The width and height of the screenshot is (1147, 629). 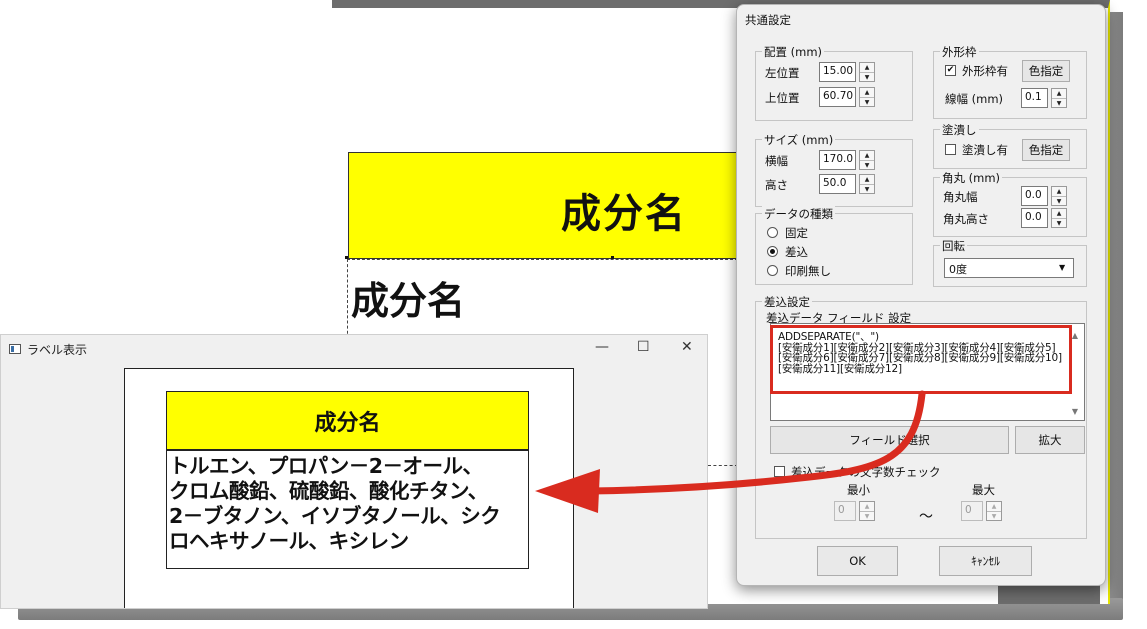 What do you see at coordinates (730, 451) in the screenshot?
I see `annotation-arrow-icon` at bounding box center [730, 451].